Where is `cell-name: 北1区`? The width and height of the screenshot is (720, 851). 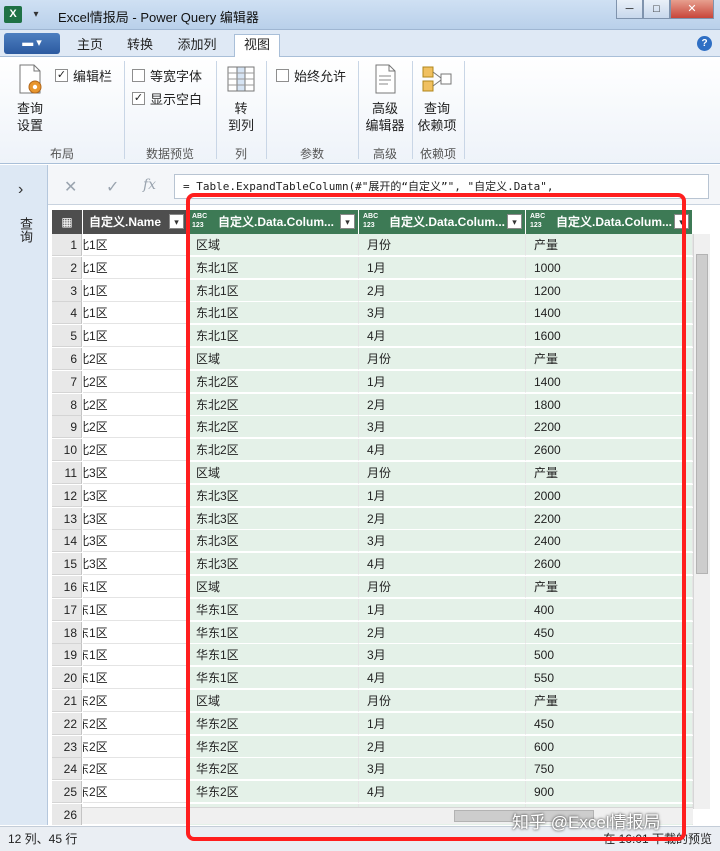
cell-name: 北1区 is located at coordinates (135, 268).